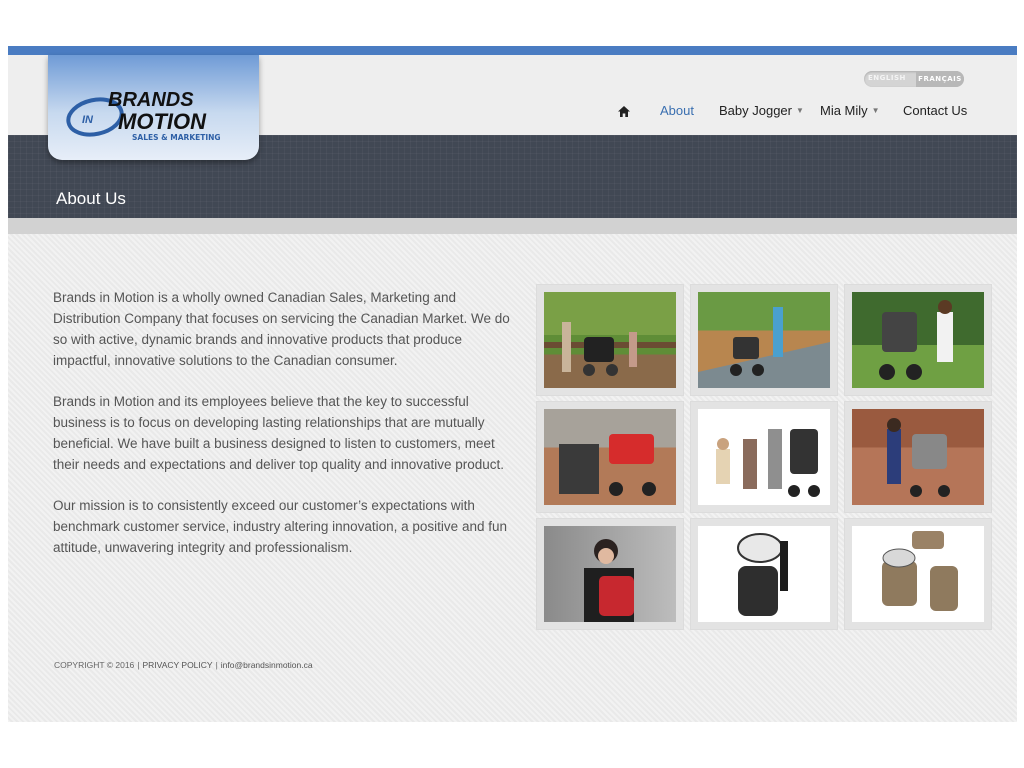 This screenshot has height=768, width=1024. I want to click on stroller-dock-photo, so click(610, 340).